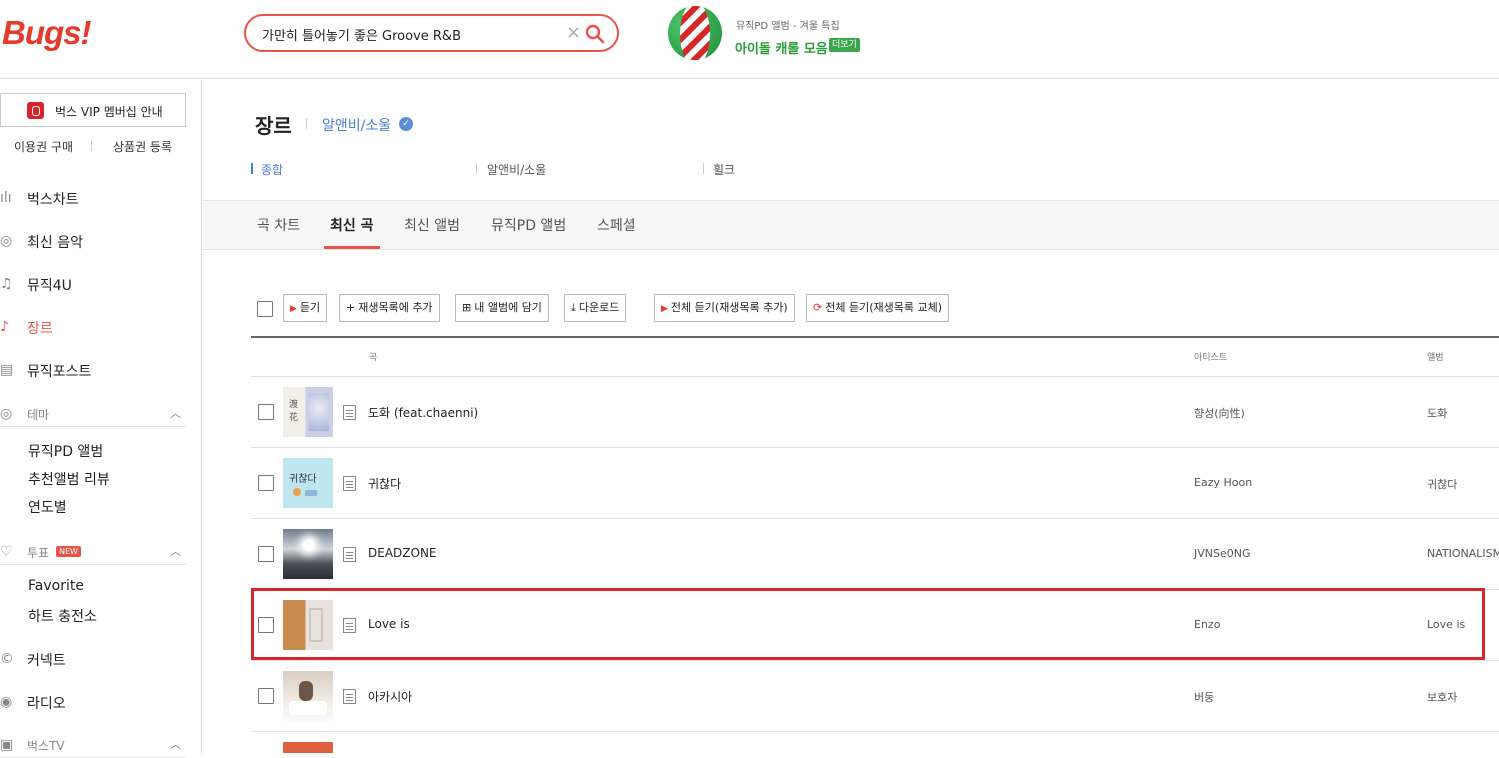 The image size is (1499, 758). What do you see at coordinates (69, 479) in the screenshot?
I see `sidebar-subitem-review: 추천앨범 리뷰` at bounding box center [69, 479].